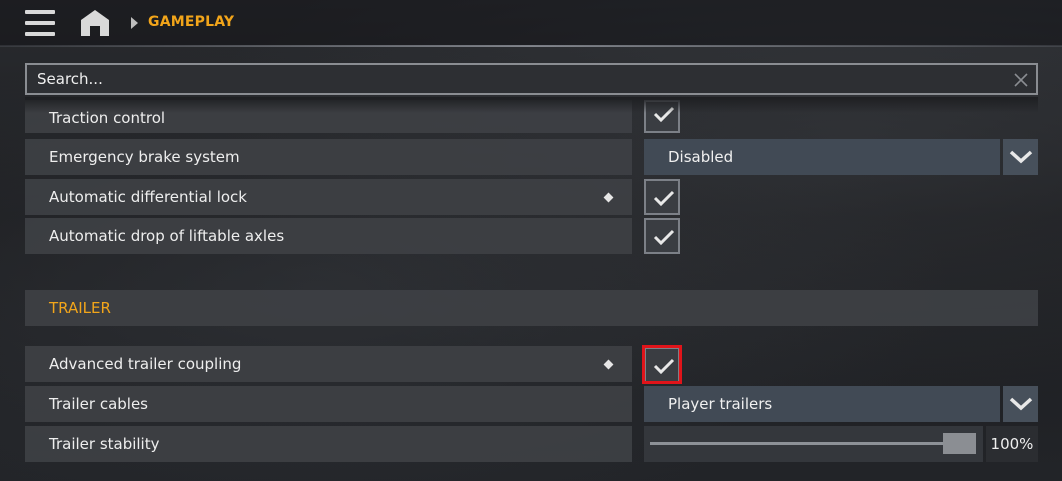 This screenshot has height=481, width=1062. I want to click on traction-control-checkbox, so click(662, 116).